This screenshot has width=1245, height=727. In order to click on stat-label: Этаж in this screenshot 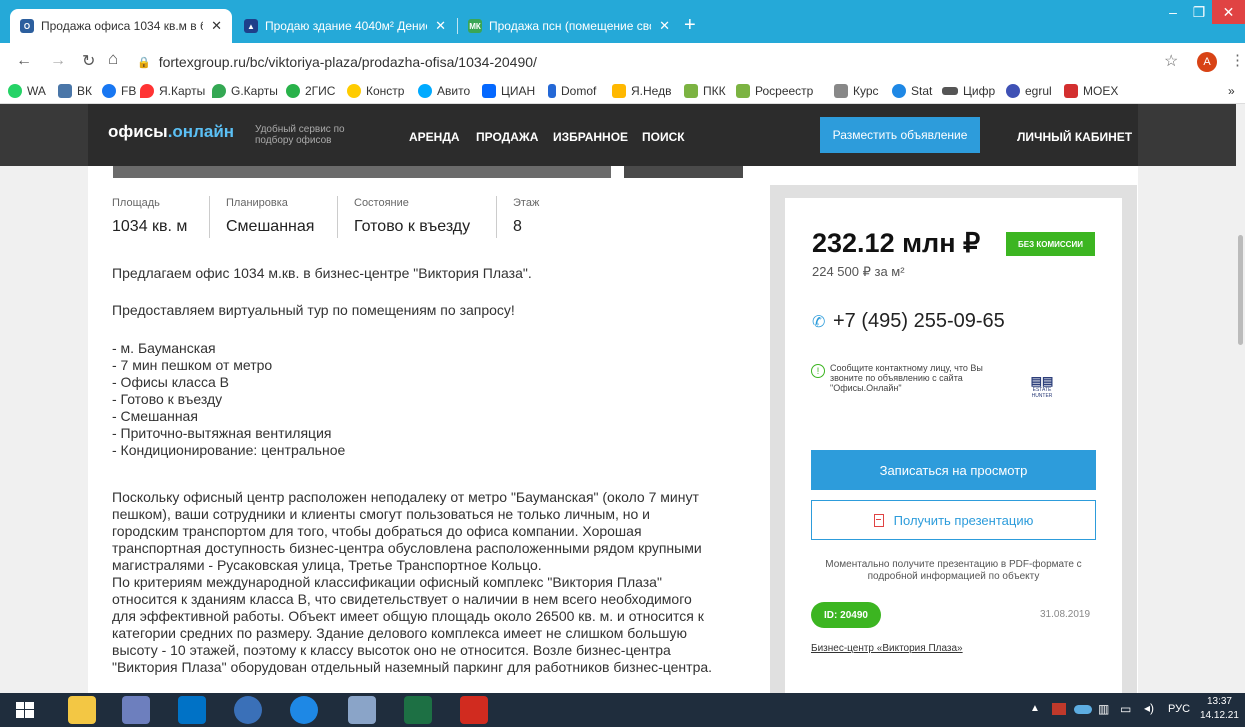, I will do `click(526, 203)`.